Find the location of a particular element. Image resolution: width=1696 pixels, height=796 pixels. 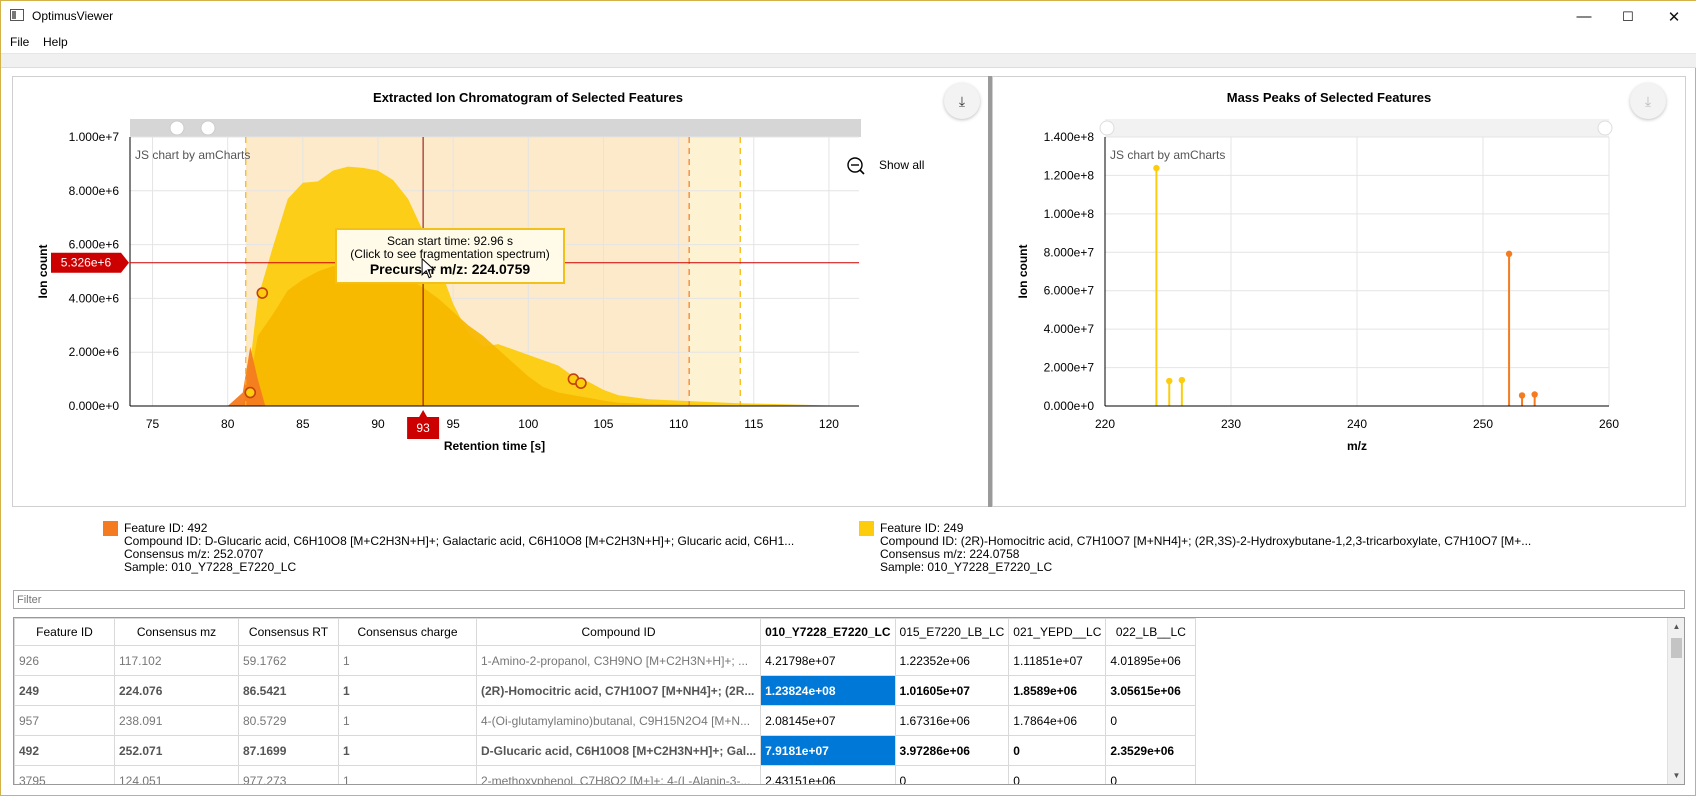

table-cell: 1.67316e+06 is located at coordinates (952, 720).